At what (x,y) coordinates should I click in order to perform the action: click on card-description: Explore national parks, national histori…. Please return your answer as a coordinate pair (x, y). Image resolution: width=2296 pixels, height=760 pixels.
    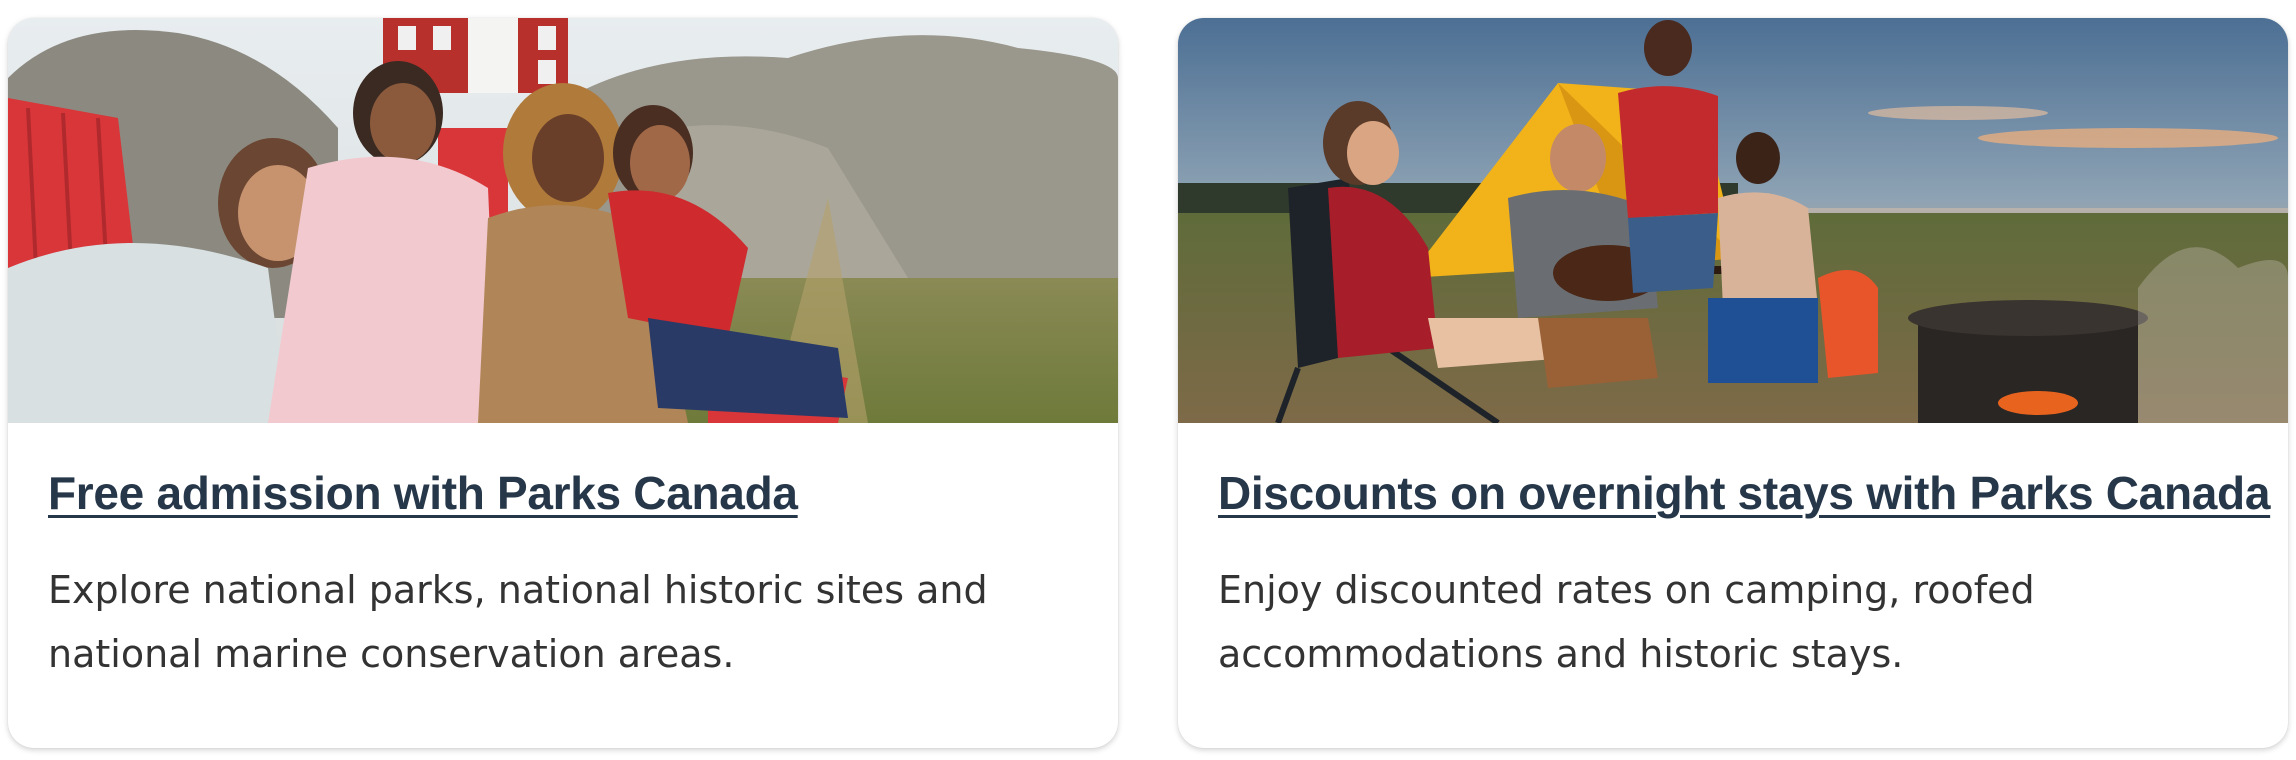
    Looking at the image, I should click on (518, 622).